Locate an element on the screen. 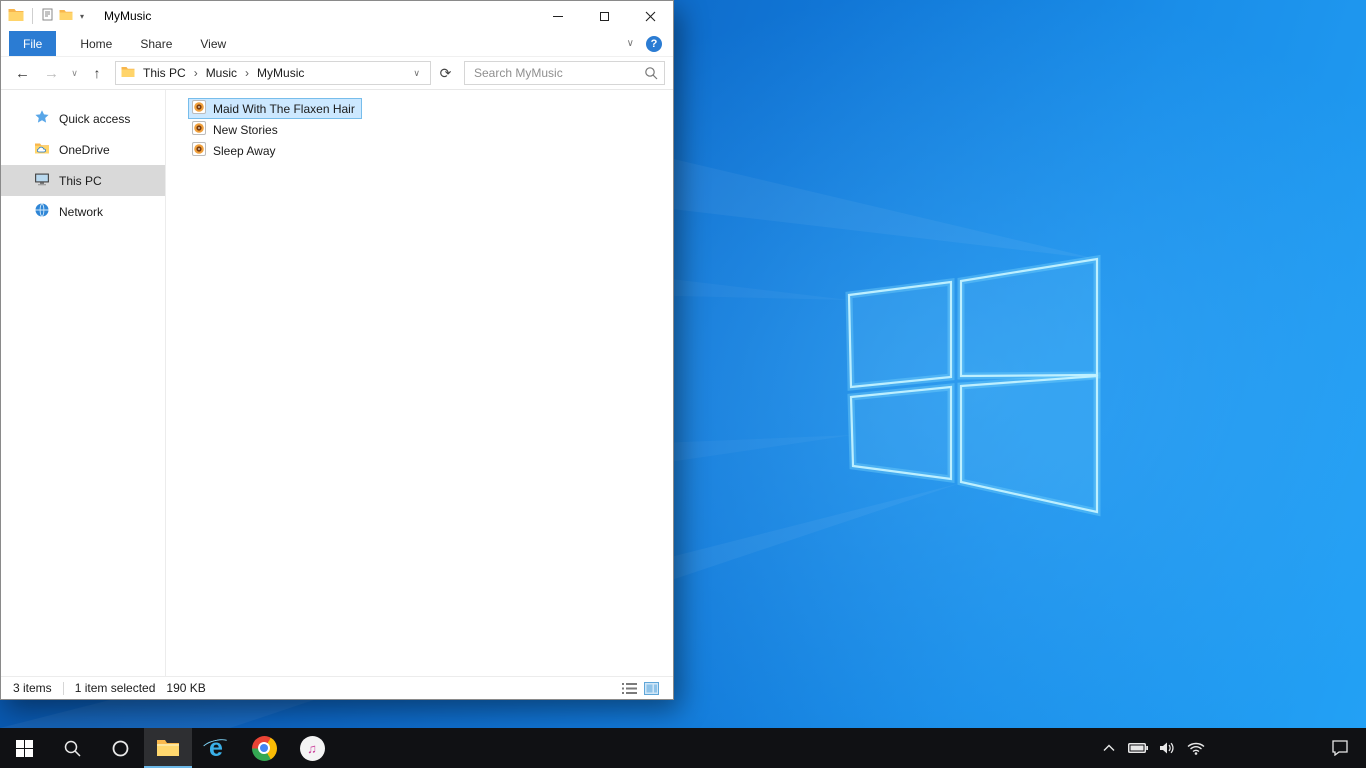  sidebar-item-this-pc: This PC is located at coordinates (83, 180).